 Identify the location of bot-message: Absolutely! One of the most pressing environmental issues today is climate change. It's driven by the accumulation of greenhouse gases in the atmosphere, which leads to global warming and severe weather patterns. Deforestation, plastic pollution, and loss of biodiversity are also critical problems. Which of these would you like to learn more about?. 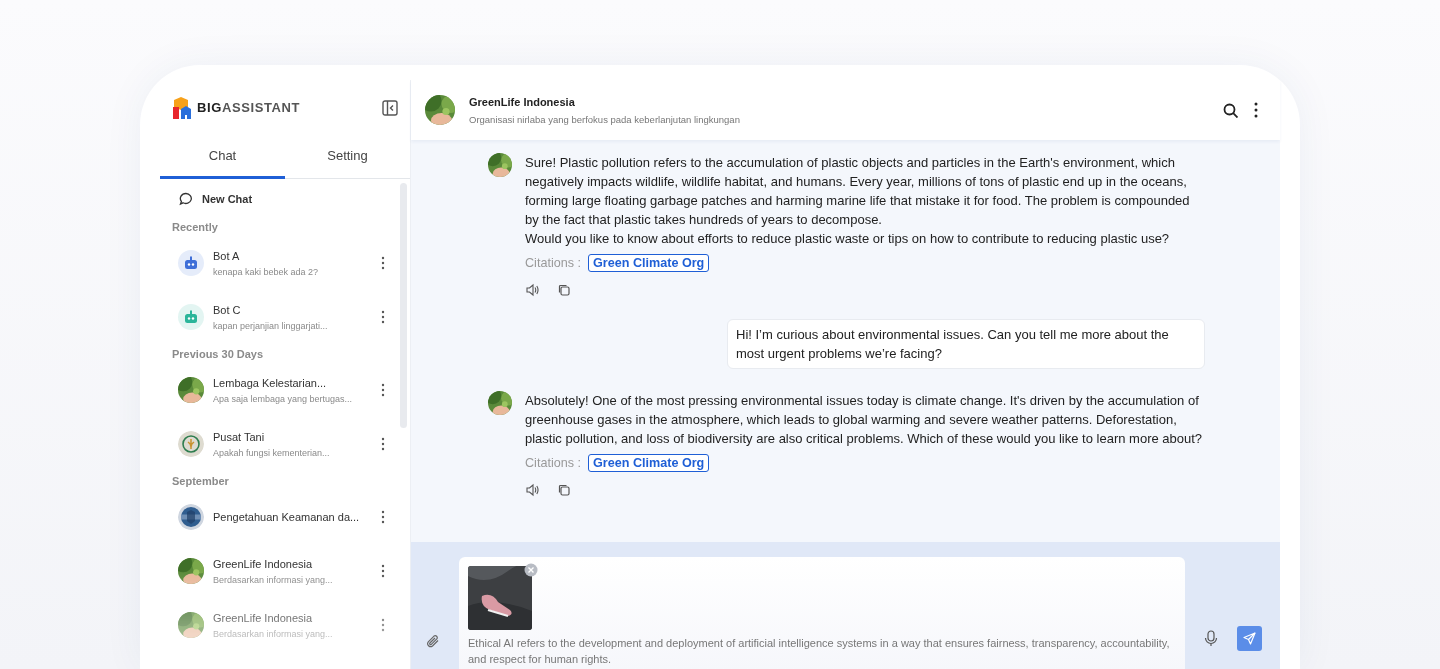
(864, 420).